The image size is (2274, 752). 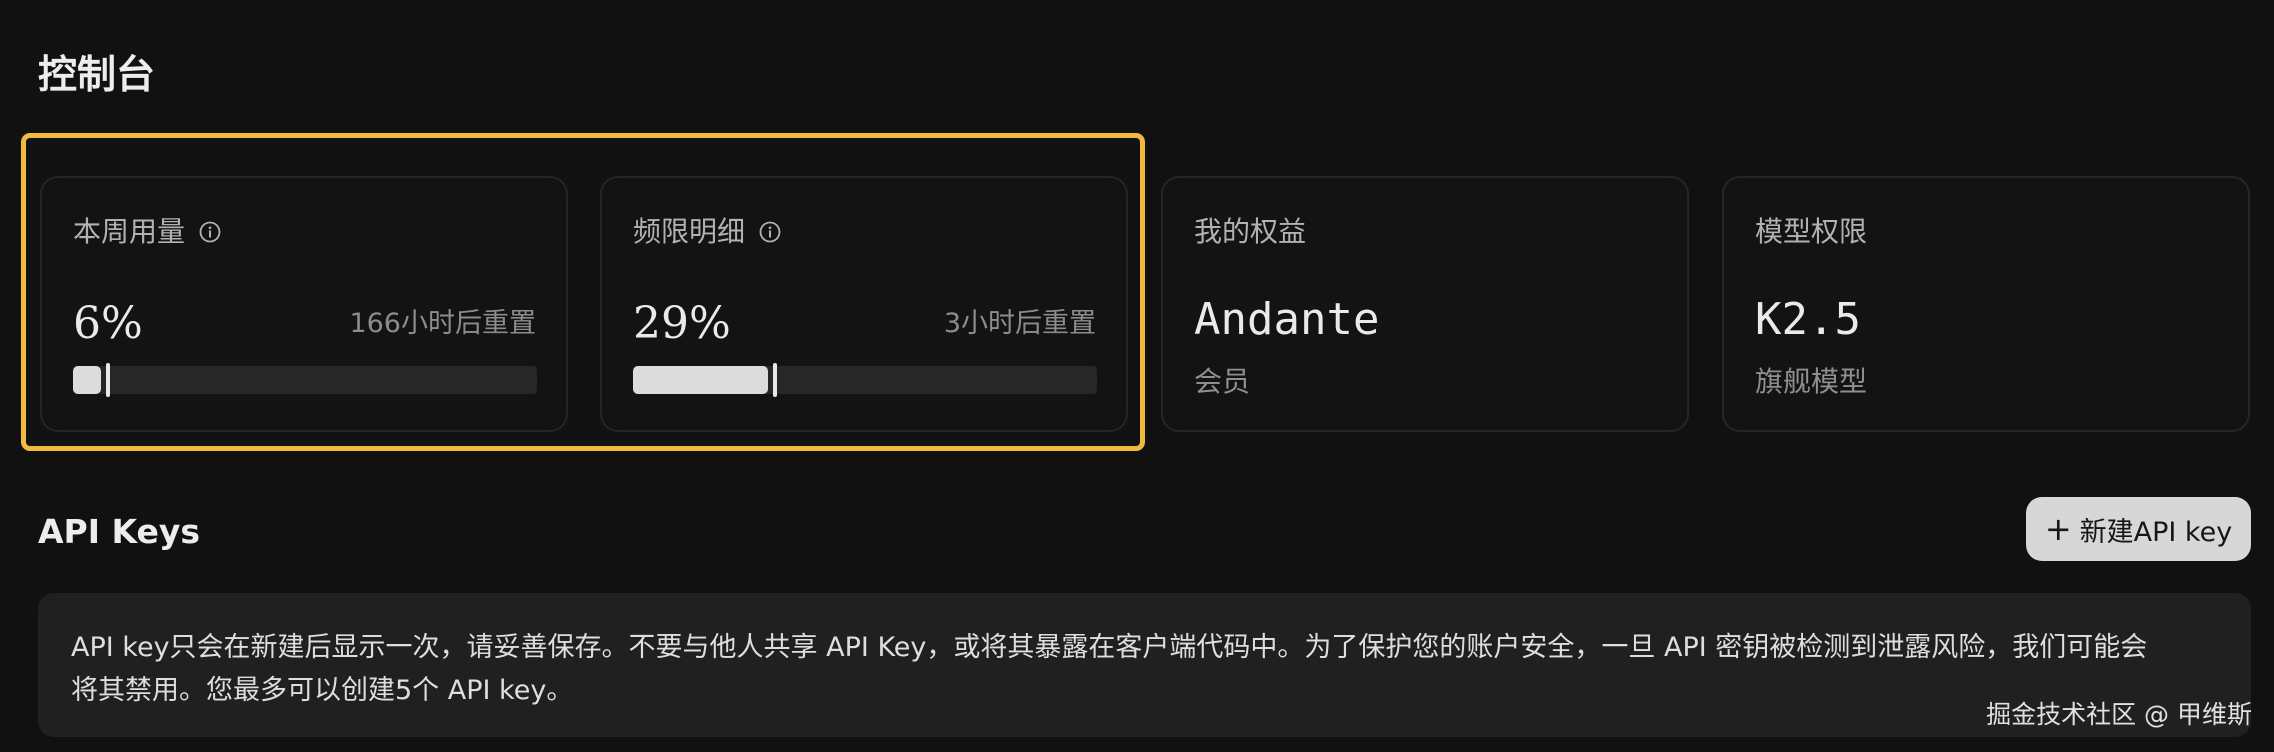 What do you see at coordinates (97, 75) in the screenshot?
I see `page-title: 控制台` at bounding box center [97, 75].